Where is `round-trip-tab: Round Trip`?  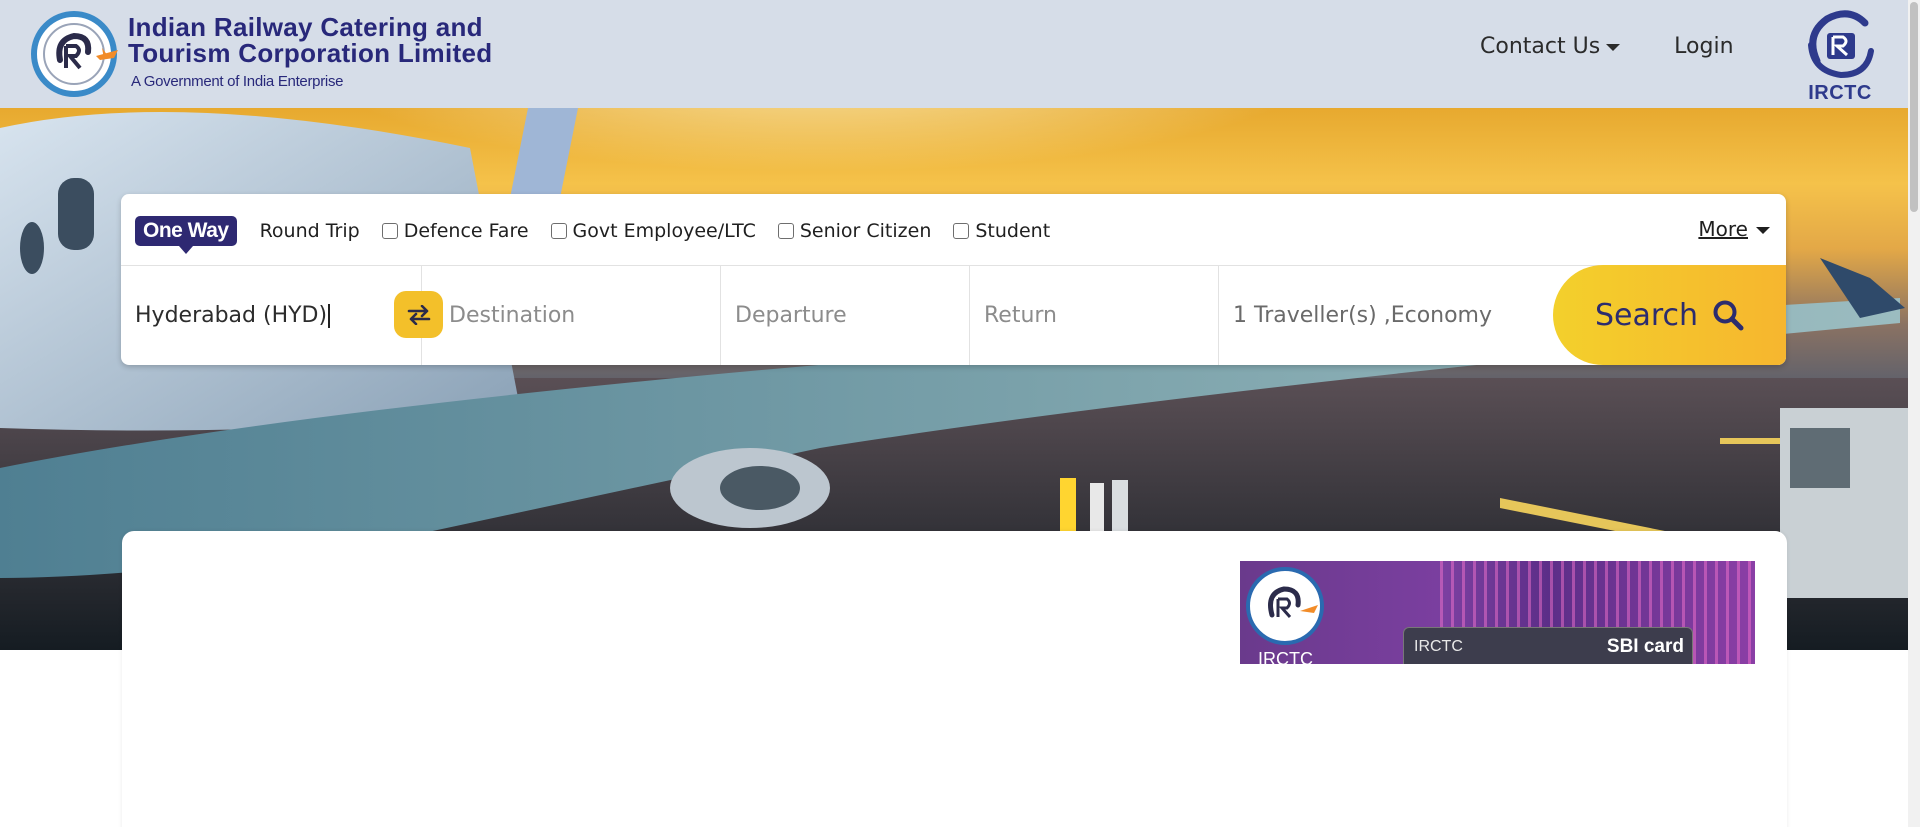 round-trip-tab: Round Trip is located at coordinates (310, 231).